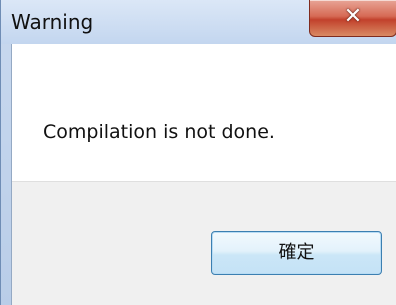 This screenshot has height=305, width=396. Describe the element at coordinates (159, 132) in the screenshot. I see `warning-message: Compilation is not done.` at that location.